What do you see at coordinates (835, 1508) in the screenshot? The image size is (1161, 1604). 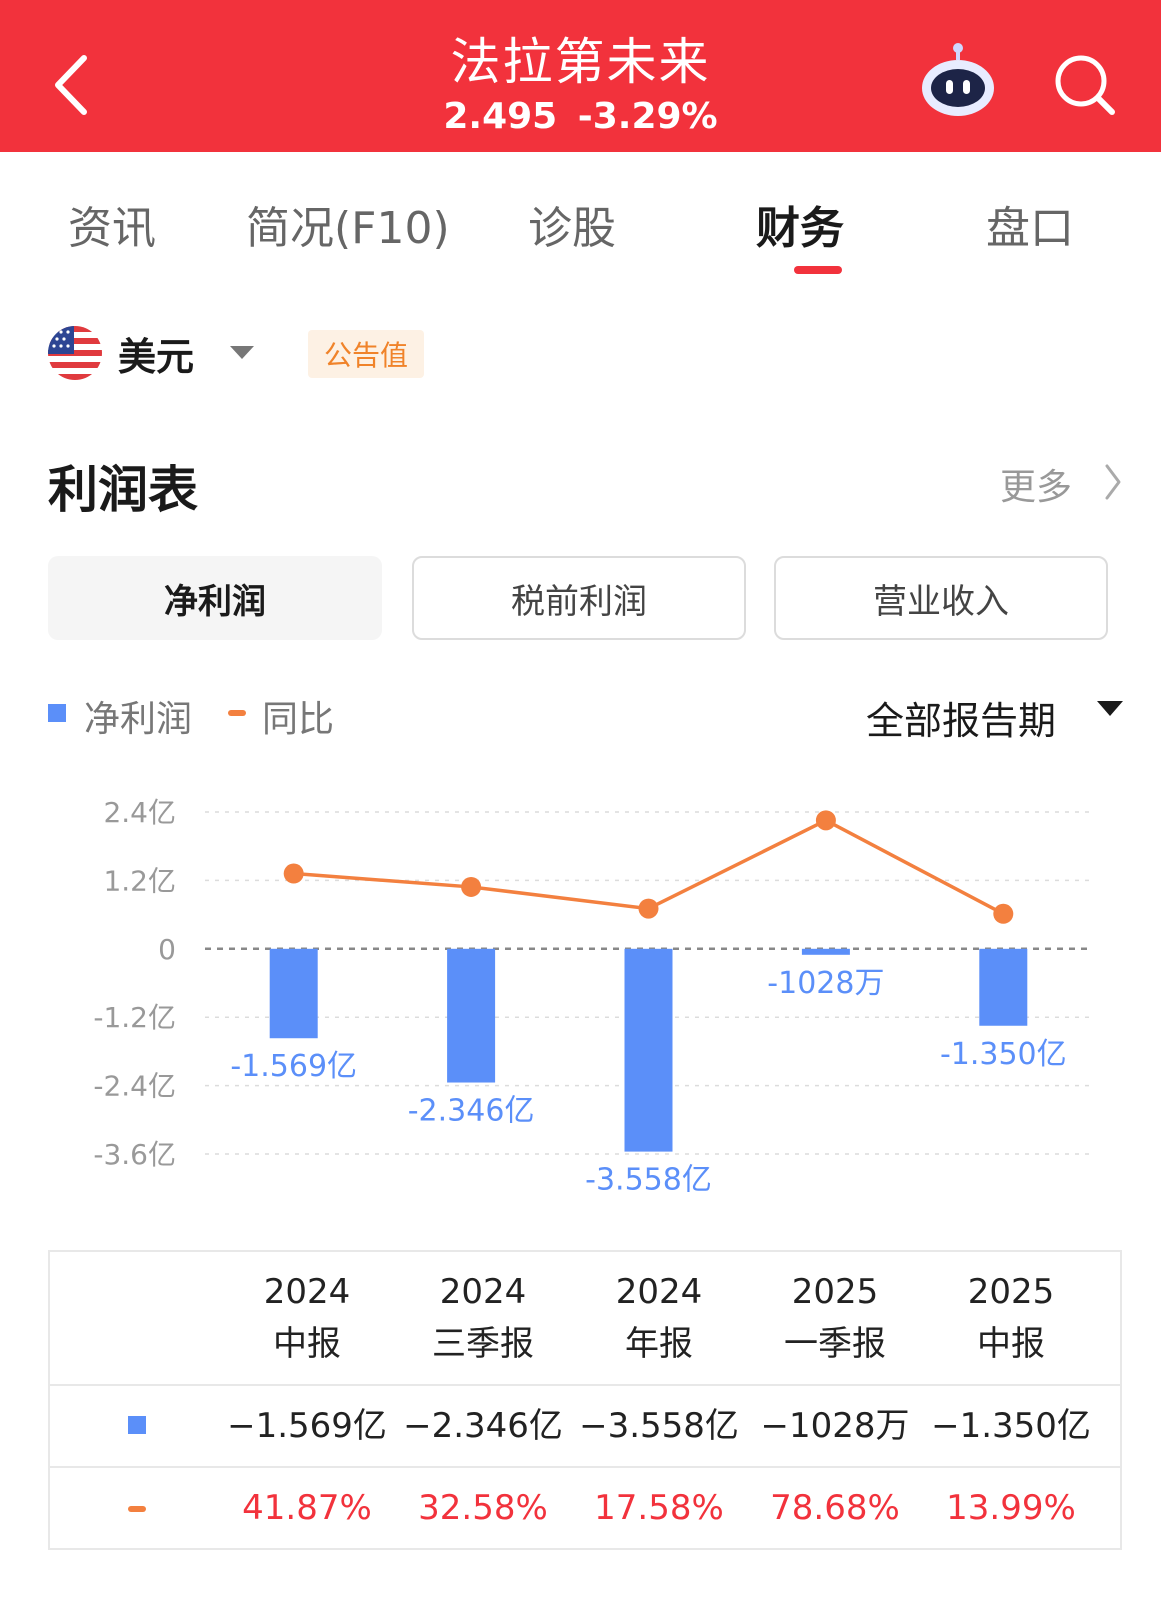 I see `yoy-cell: 78.68%` at bounding box center [835, 1508].